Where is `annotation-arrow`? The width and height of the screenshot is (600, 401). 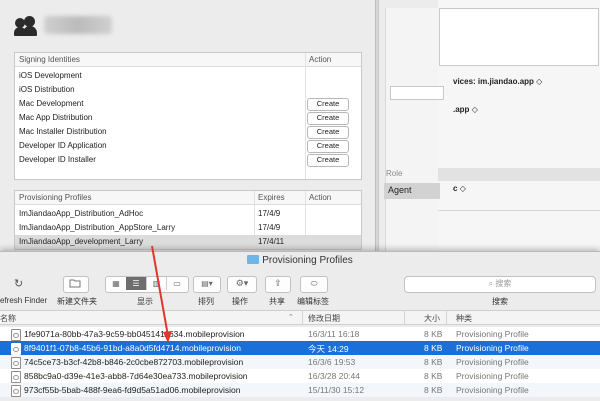 annotation-arrow is located at coordinates (161, 294).